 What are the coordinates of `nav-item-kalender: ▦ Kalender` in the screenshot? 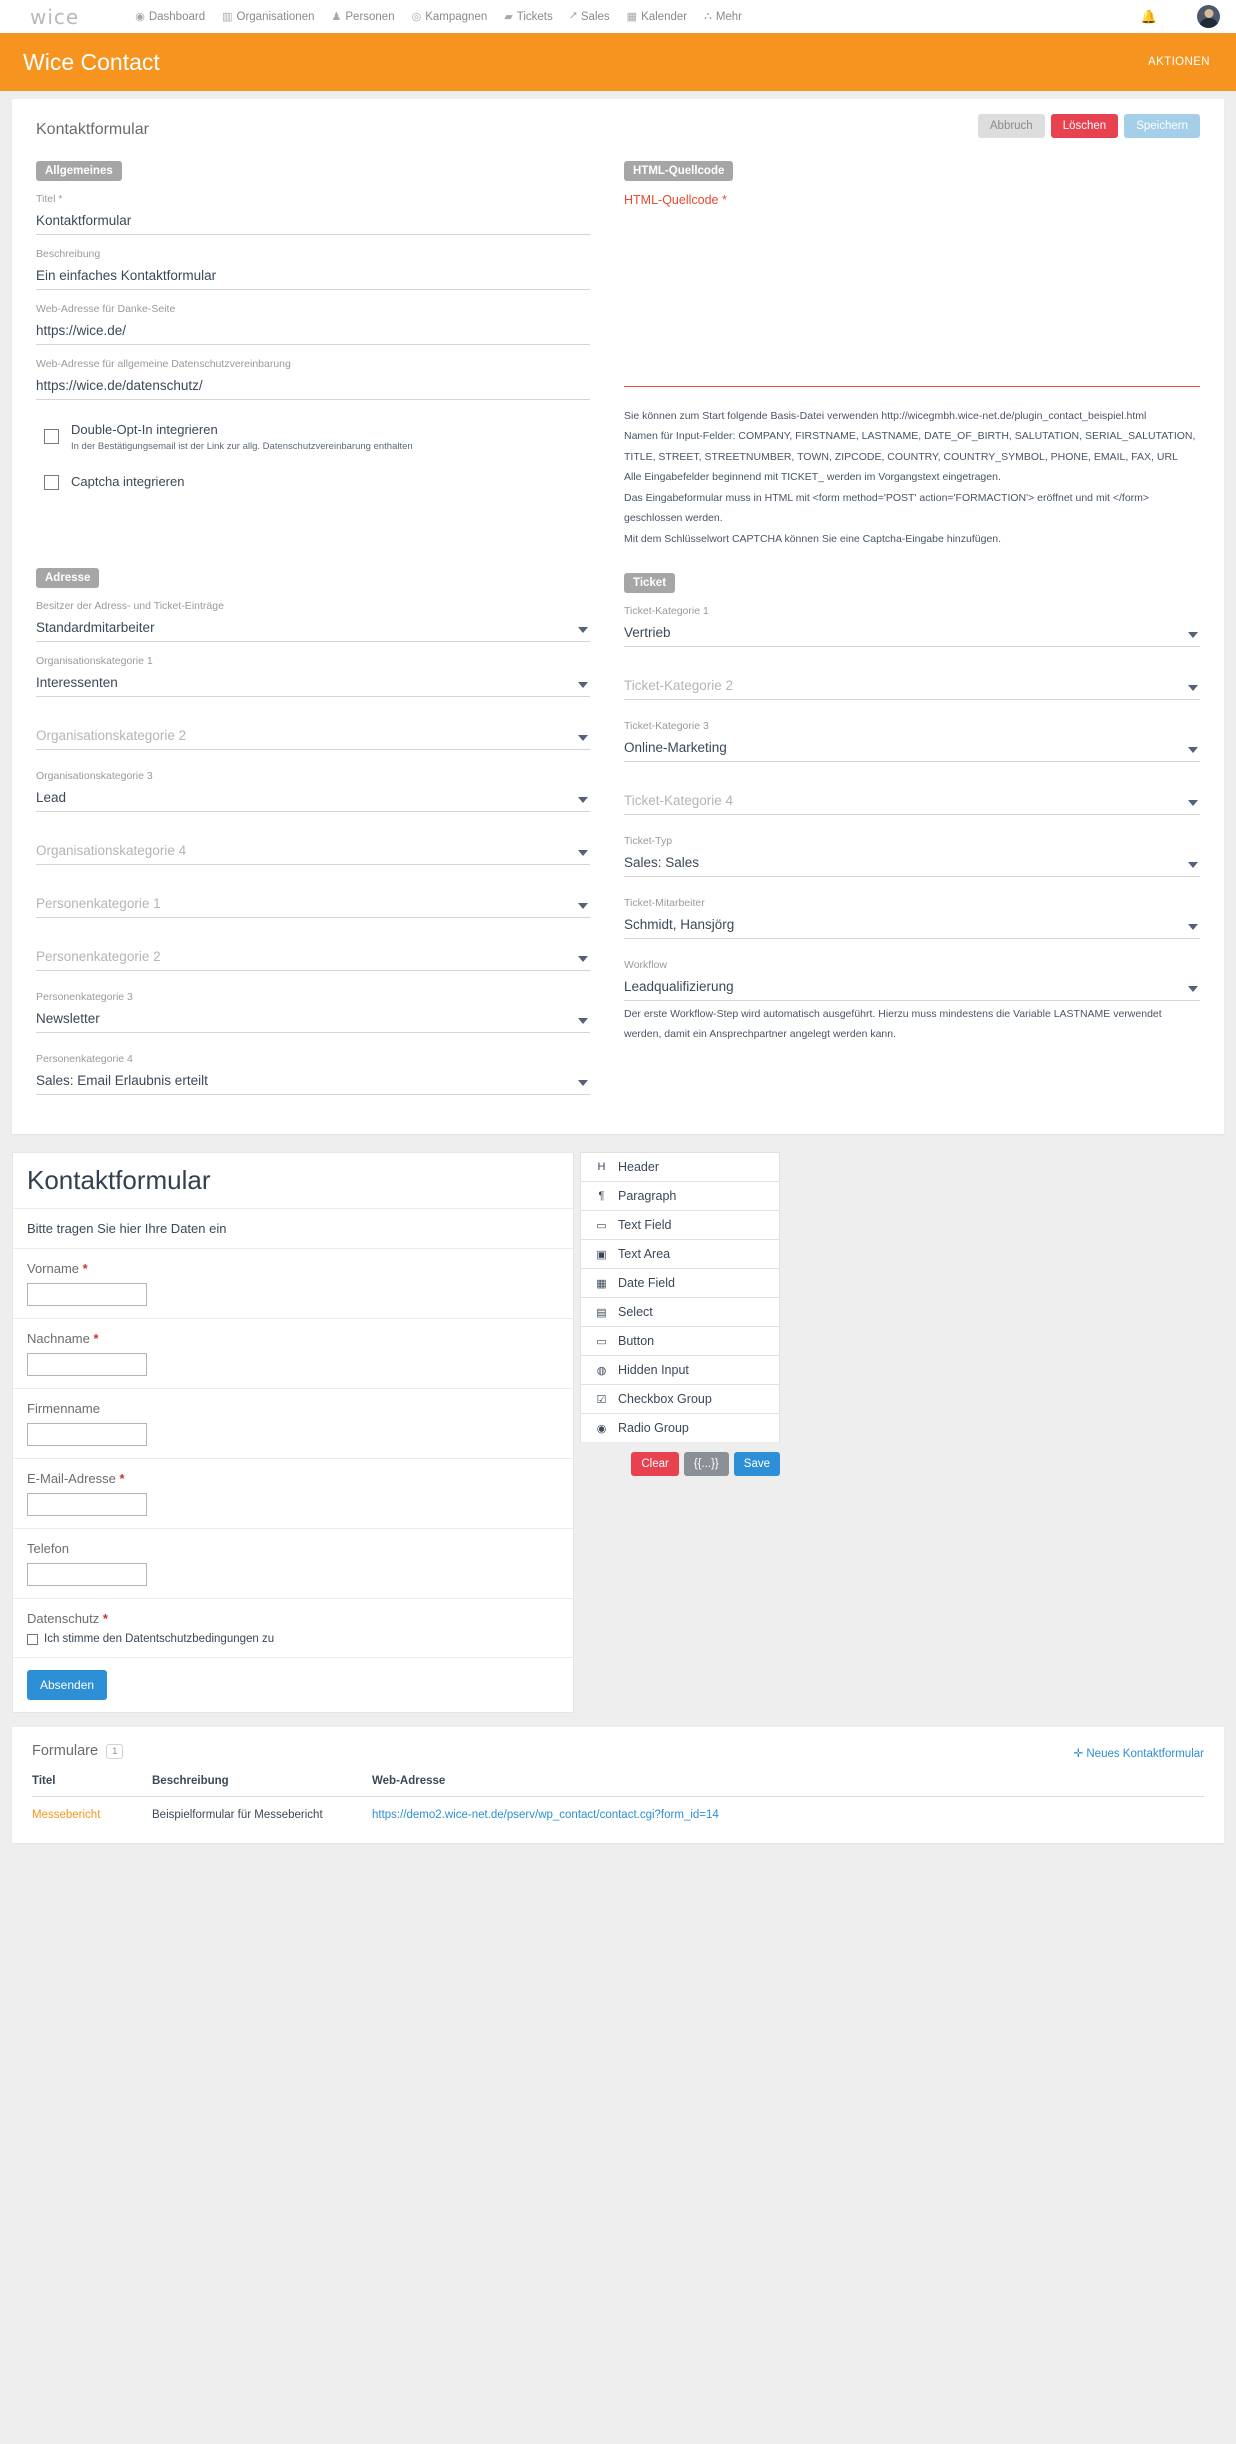 It's located at (657, 17).